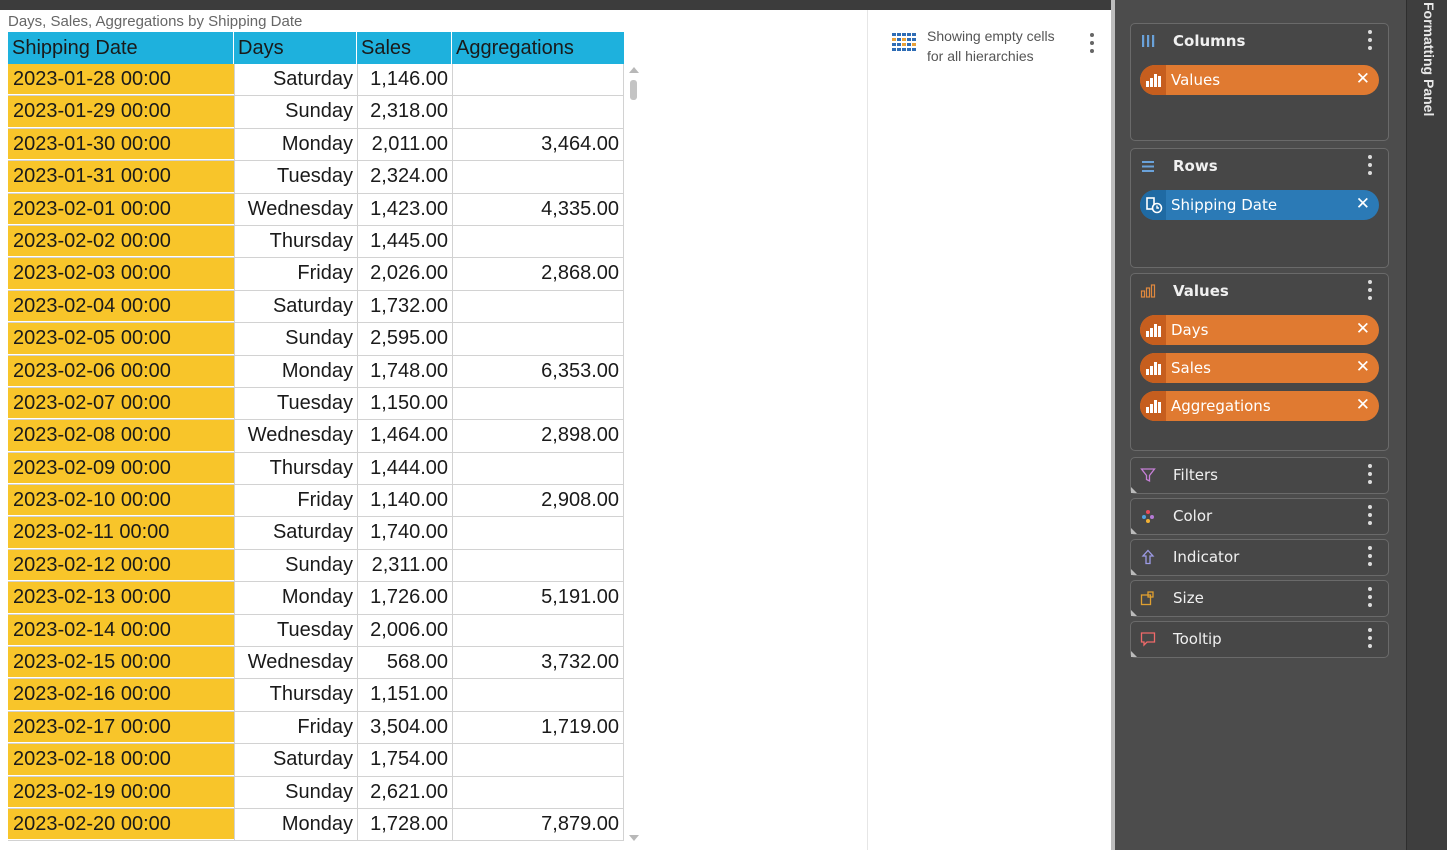 Image resolution: width=1447 pixels, height=850 pixels. I want to click on values-kebab-icon, so click(1371, 292).